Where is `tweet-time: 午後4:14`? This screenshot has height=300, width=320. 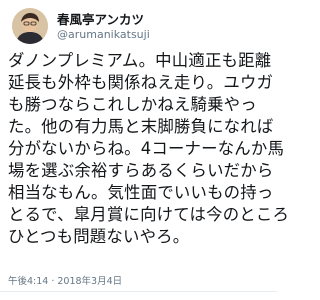
tweet-time: 午後4:14 is located at coordinates (28, 281).